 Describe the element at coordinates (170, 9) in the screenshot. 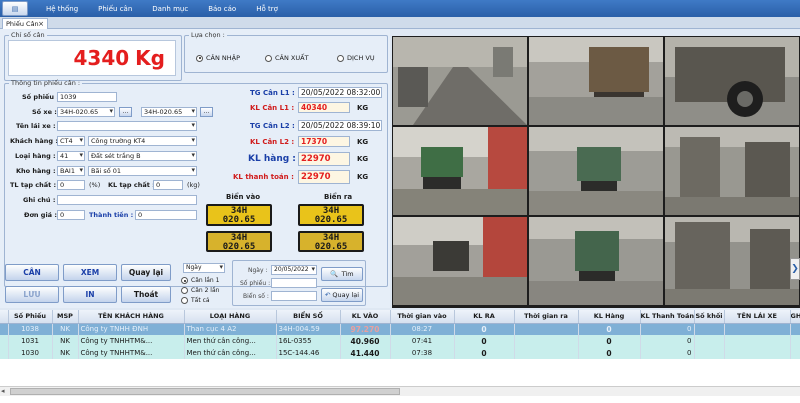

I see `menu-danh-muc: Danh mục` at that location.